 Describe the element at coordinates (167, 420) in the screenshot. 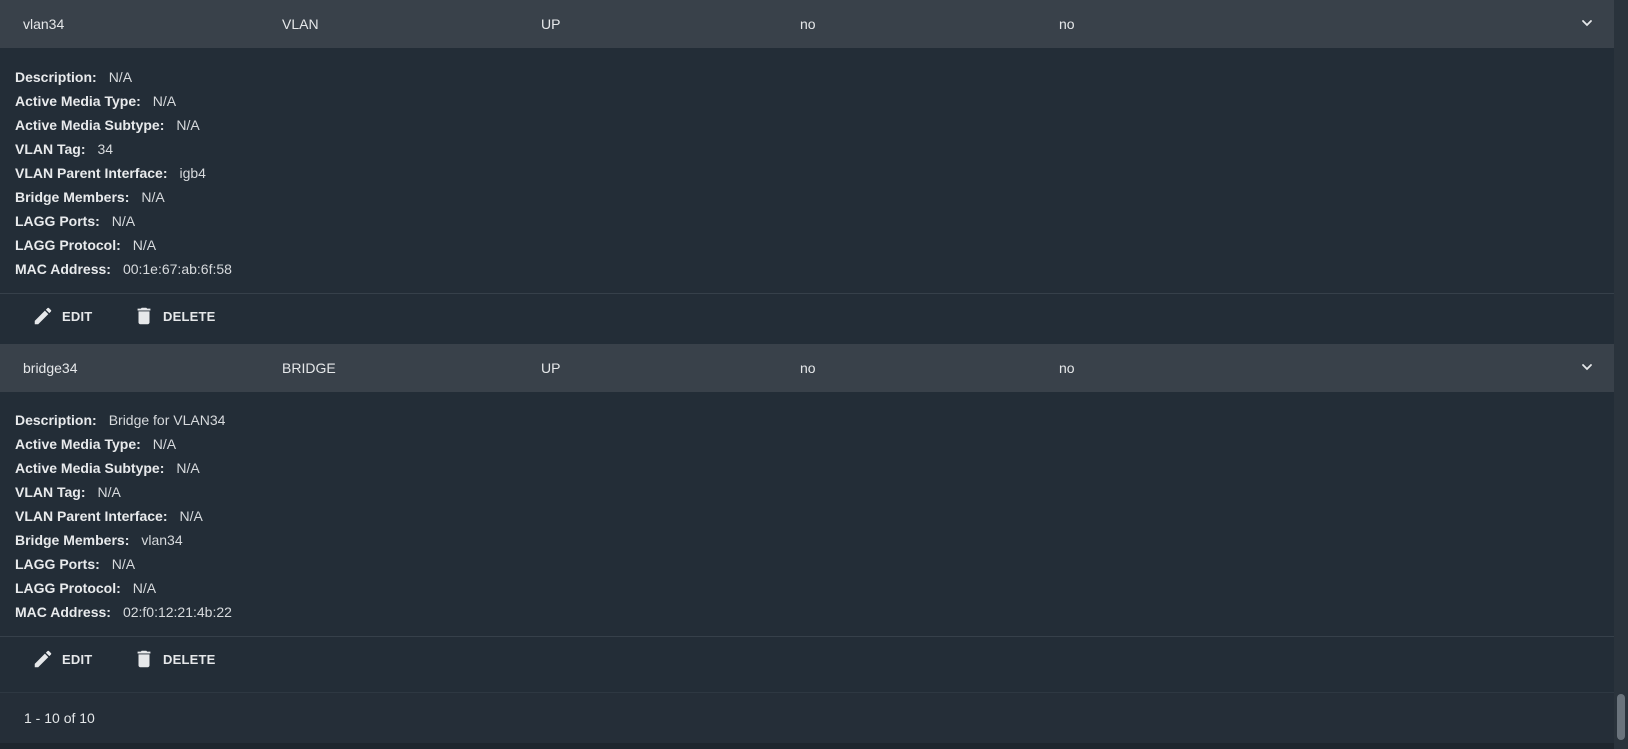

I see `detail-value: Bridge for VLAN34` at that location.